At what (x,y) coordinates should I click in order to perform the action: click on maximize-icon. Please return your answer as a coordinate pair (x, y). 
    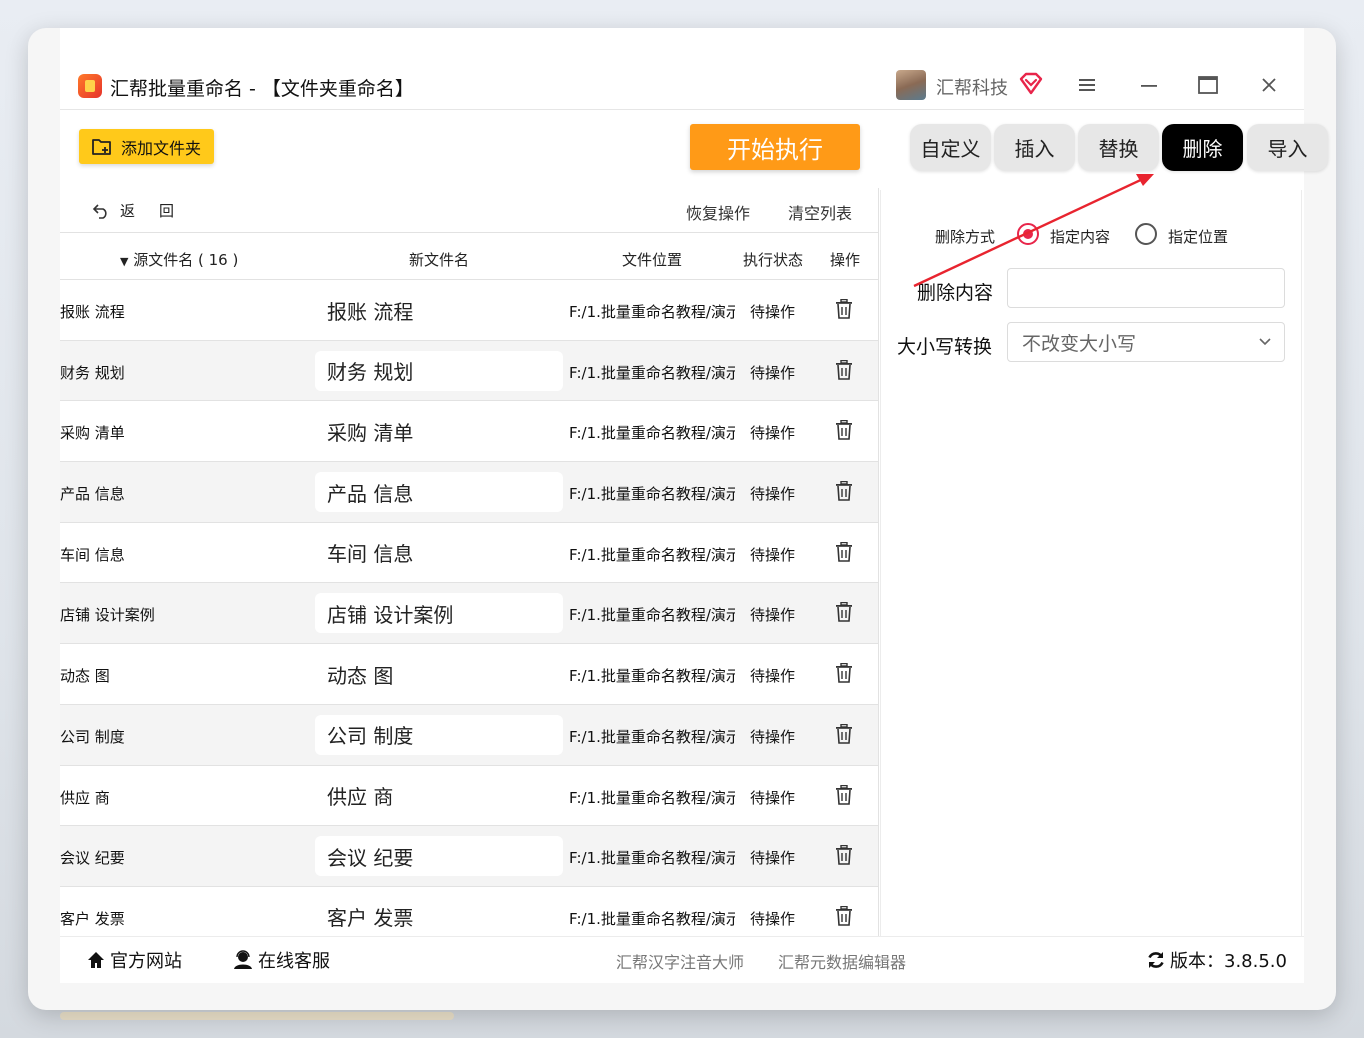
    Looking at the image, I should click on (1208, 85).